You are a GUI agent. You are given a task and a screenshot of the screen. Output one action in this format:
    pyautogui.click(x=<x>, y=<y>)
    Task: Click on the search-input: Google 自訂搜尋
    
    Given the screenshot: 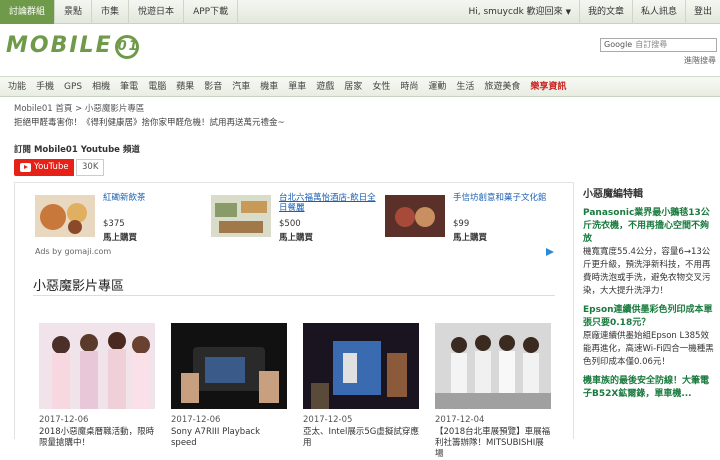 What is the action you would take?
    pyautogui.click(x=658, y=45)
    